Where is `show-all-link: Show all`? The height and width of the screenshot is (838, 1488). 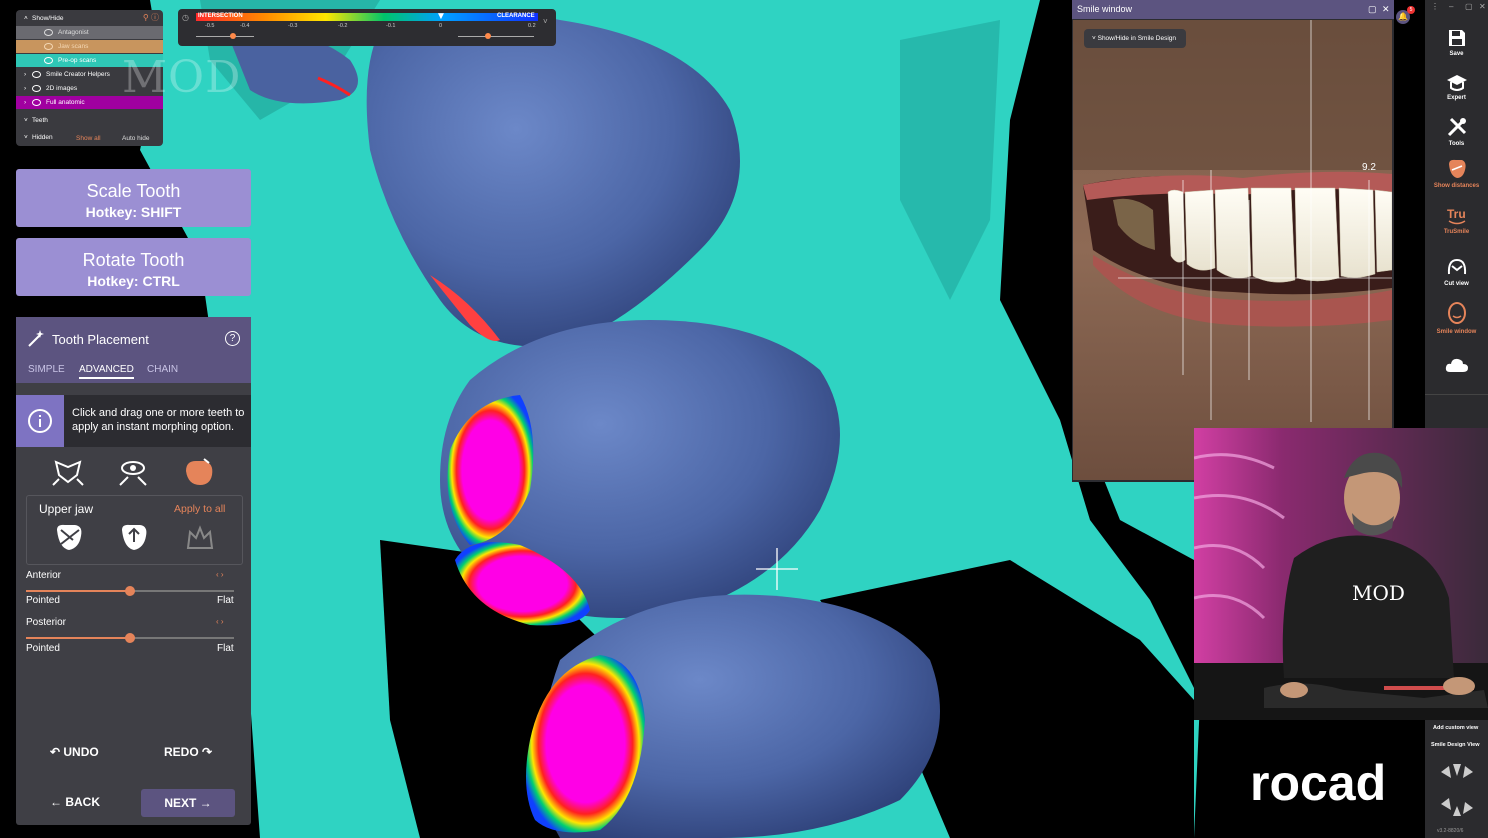 show-all-link: Show all is located at coordinates (88, 138).